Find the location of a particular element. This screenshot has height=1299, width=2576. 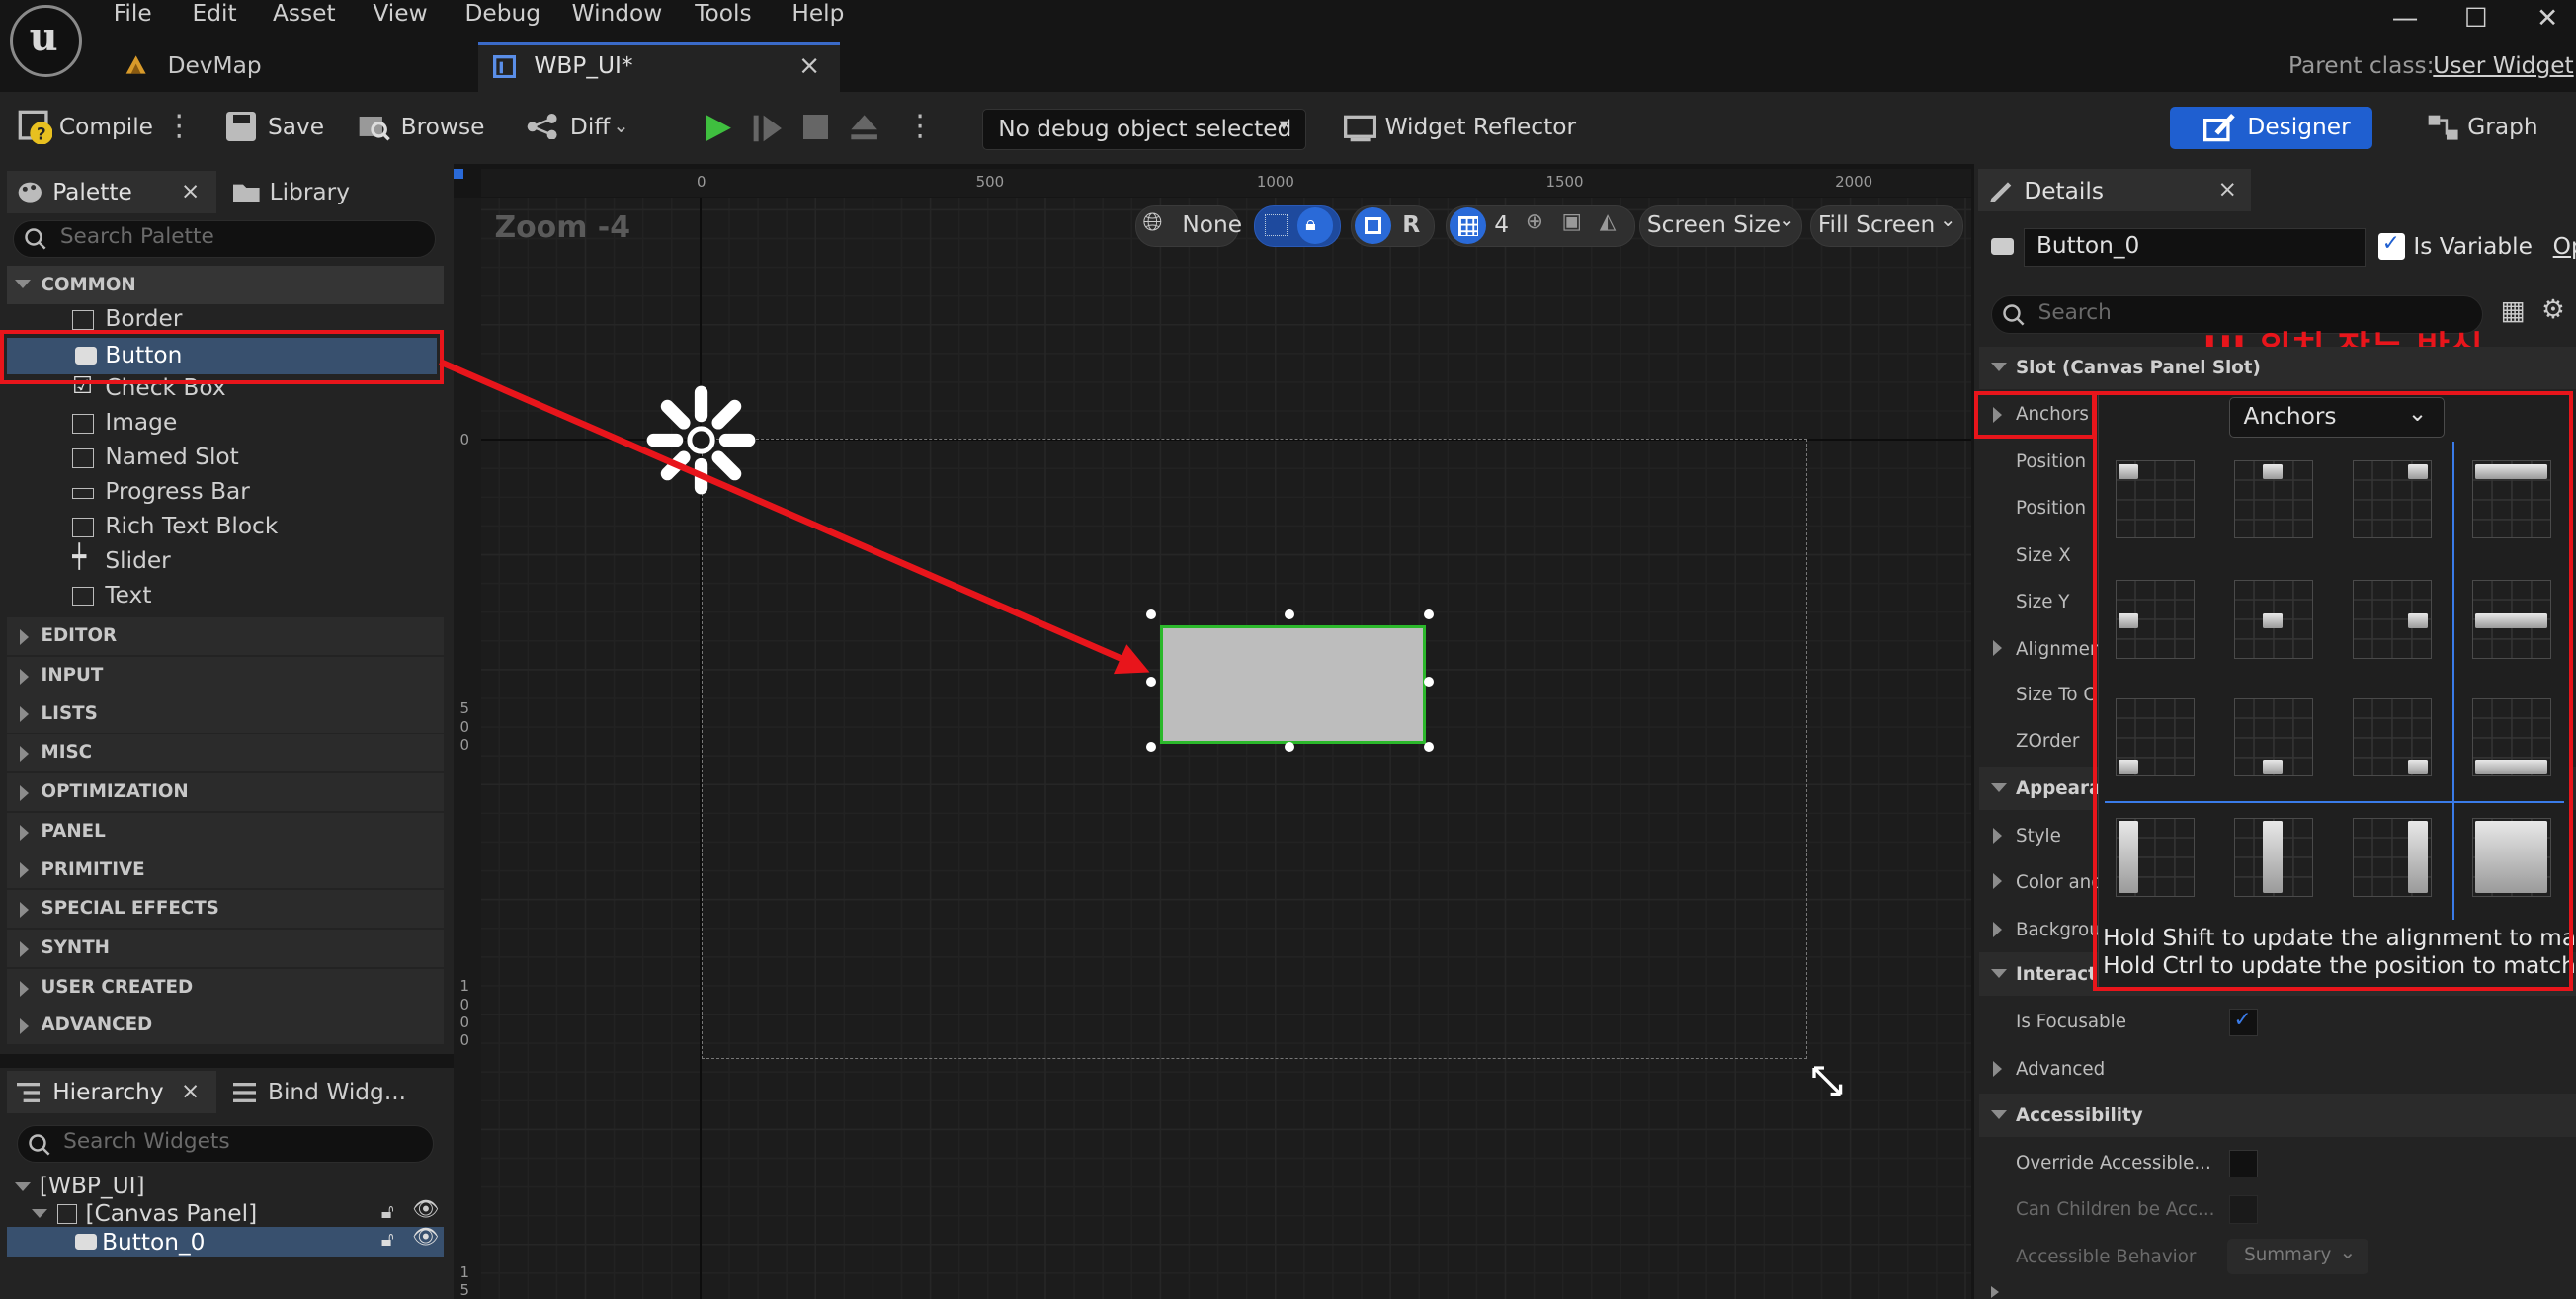

eject-icon is located at coordinates (864, 126).